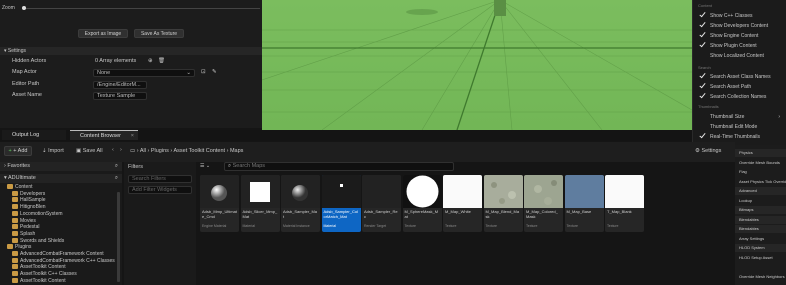 The image size is (786, 285). What do you see at coordinates (113, 150) in the screenshot?
I see `history-back-button: ‹` at bounding box center [113, 150].